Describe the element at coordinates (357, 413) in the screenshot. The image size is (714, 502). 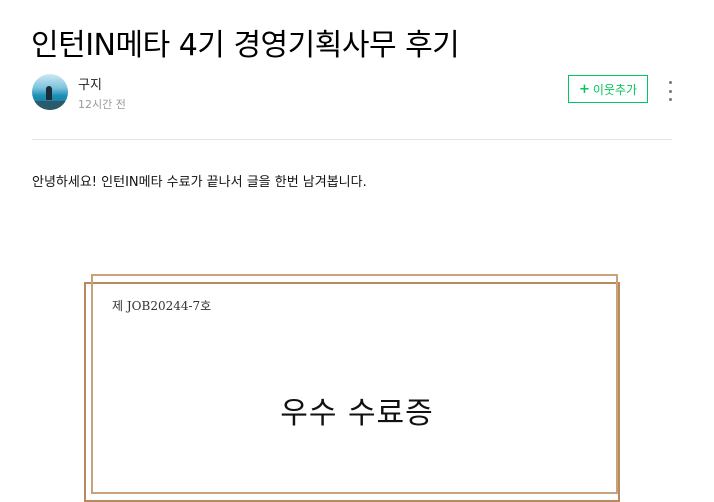
I see `certificate-title: 우수 수료증` at that location.